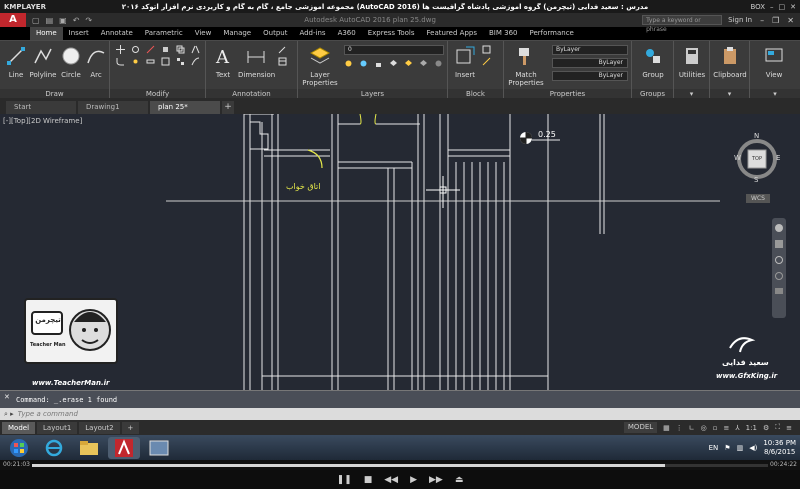 The height and width of the screenshot is (489, 800). Describe the element at coordinates (758, 198) in the screenshot. I see `wcs-button: WCS` at that location.